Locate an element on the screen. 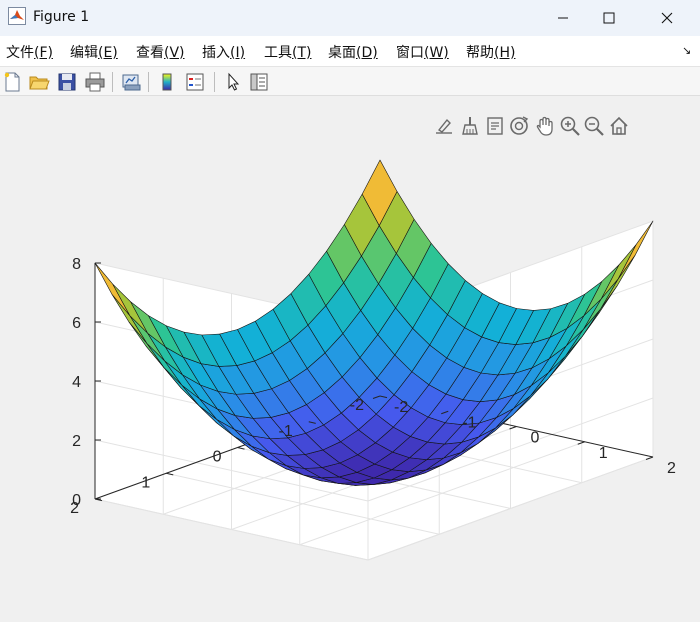  y-tick-label: 0 is located at coordinates (217, 457).